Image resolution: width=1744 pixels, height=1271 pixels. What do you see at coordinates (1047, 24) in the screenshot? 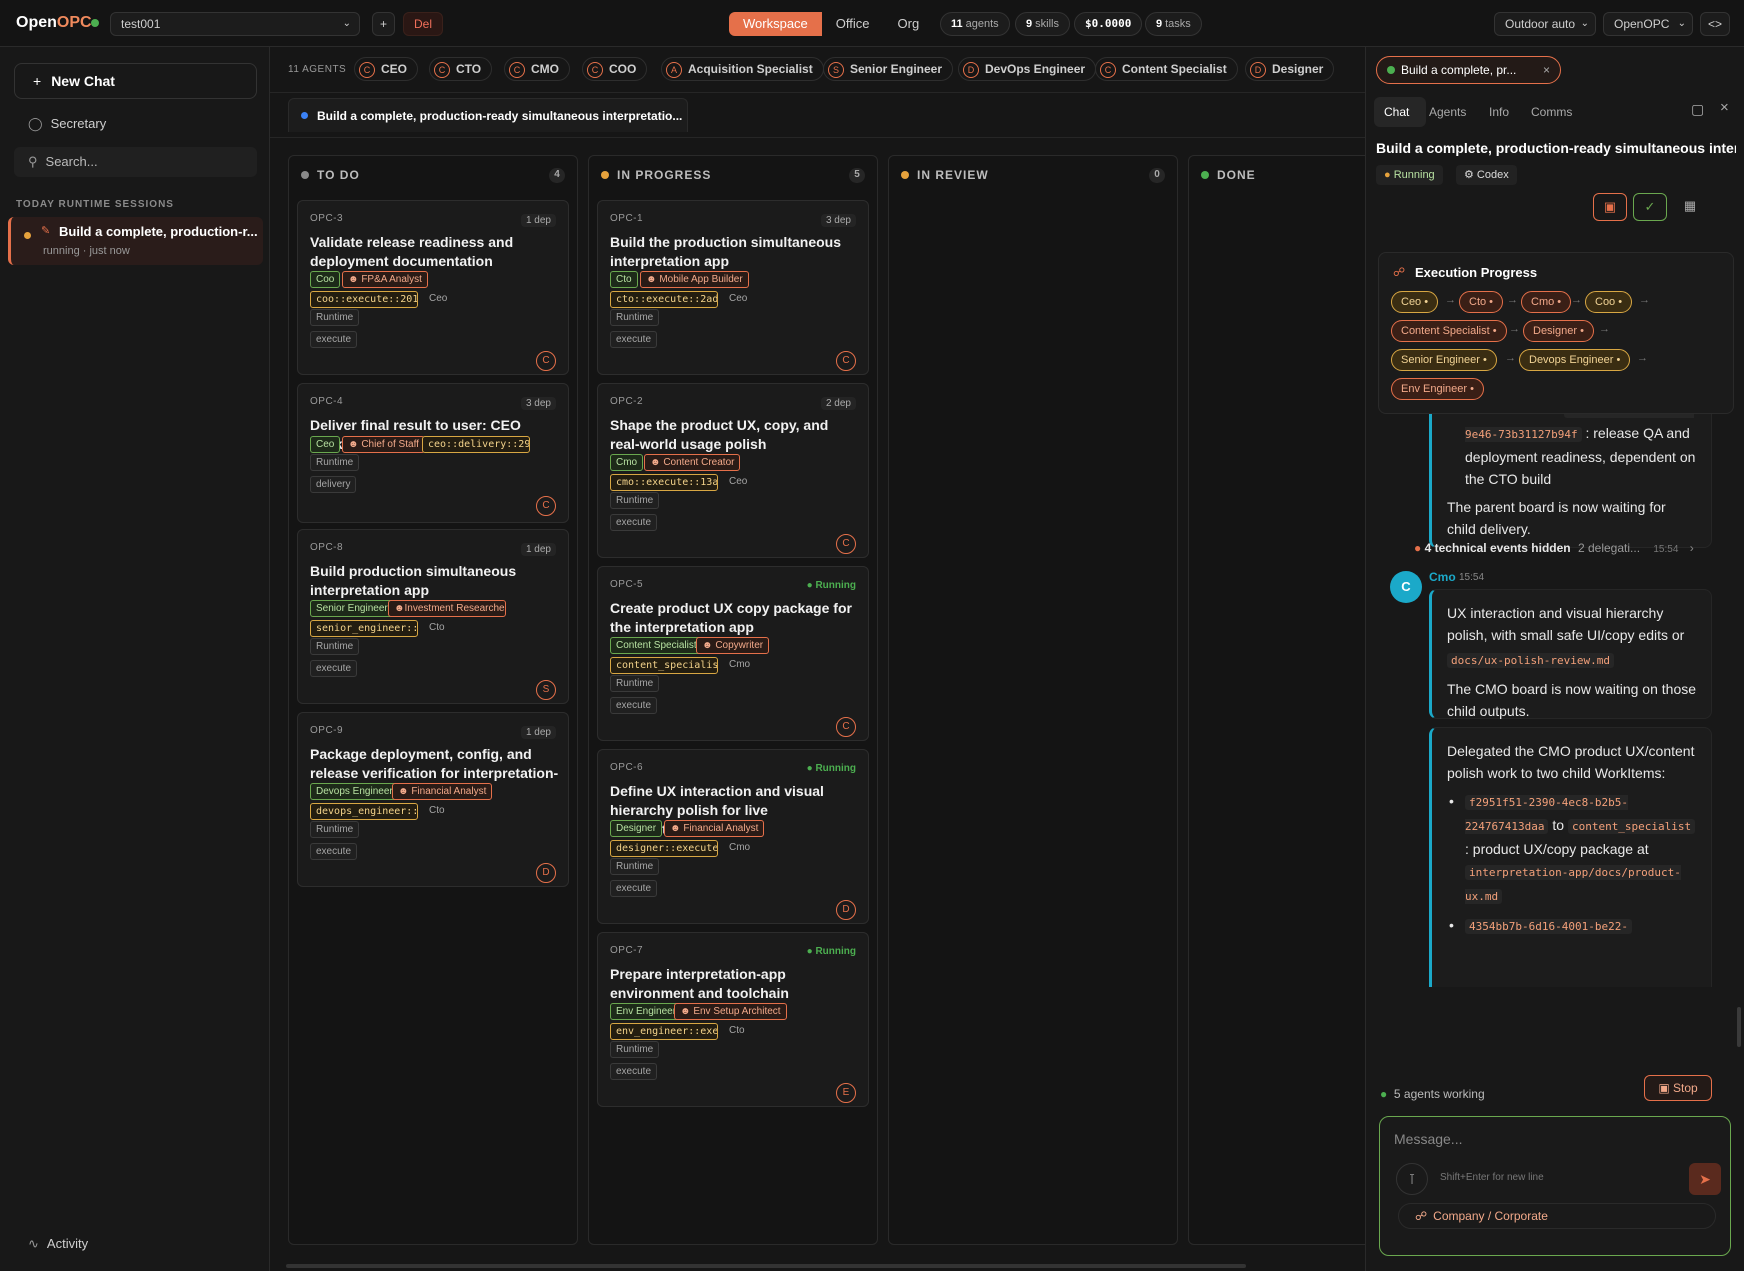
I see `skills-label: skills` at bounding box center [1047, 24].